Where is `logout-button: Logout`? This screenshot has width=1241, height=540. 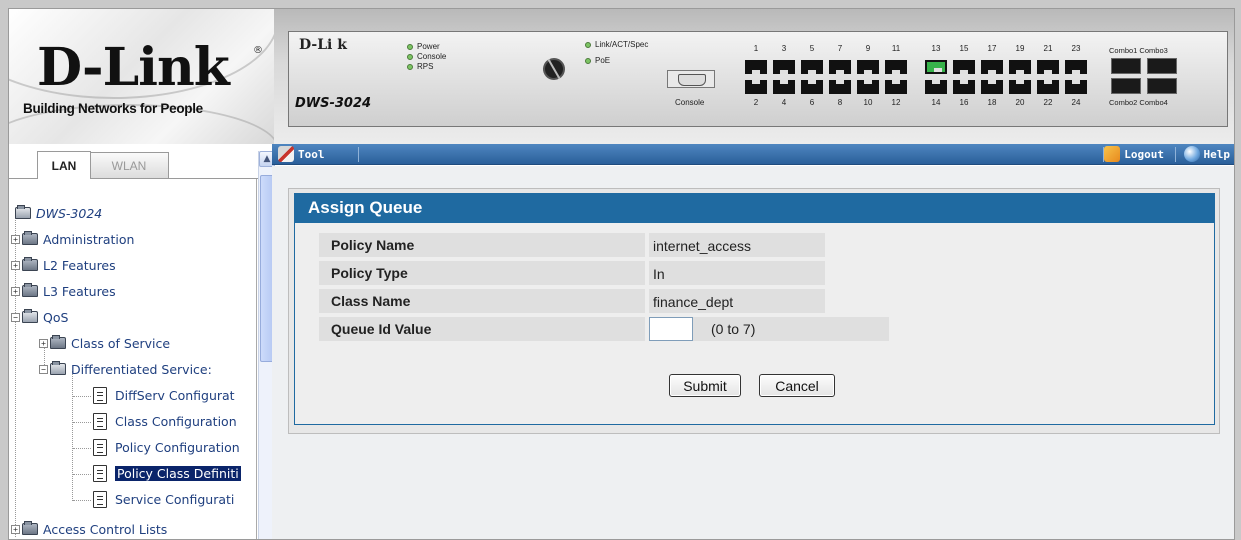 logout-button: Logout is located at coordinates (1134, 154).